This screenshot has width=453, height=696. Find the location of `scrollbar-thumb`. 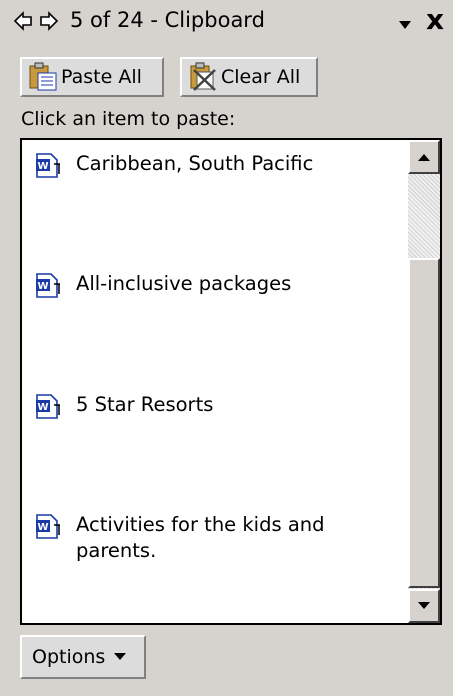

scrollbar-thumb is located at coordinates (424, 423).